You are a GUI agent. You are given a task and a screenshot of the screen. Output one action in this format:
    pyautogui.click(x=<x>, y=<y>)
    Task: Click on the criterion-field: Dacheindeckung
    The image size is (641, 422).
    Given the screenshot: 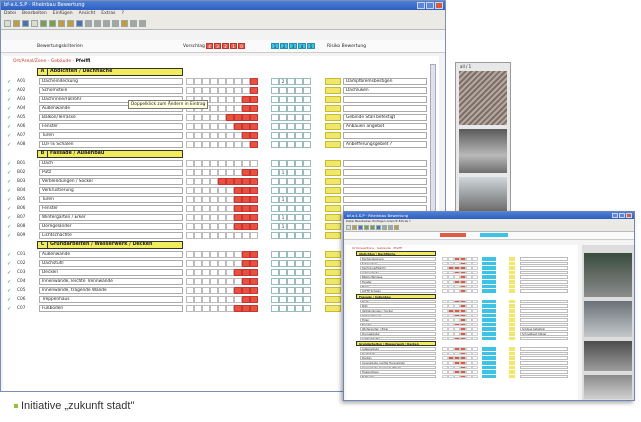 What is the action you would take?
    pyautogui.click(x=111, y=81)
    